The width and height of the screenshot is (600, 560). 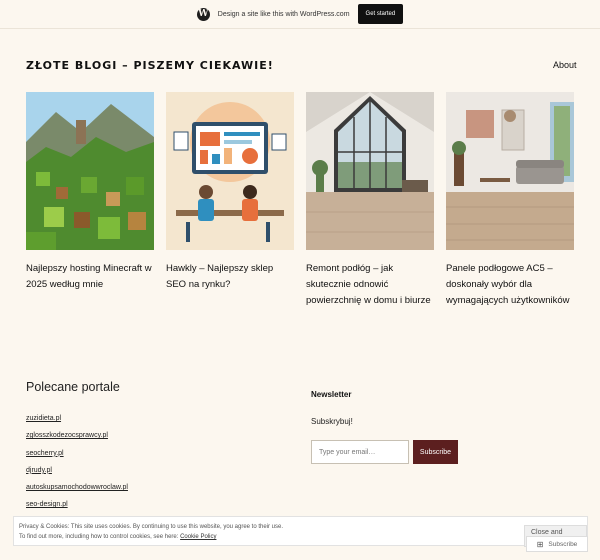 I want to click on portal-link: seocherry.pl, so click(x=77, y=453).